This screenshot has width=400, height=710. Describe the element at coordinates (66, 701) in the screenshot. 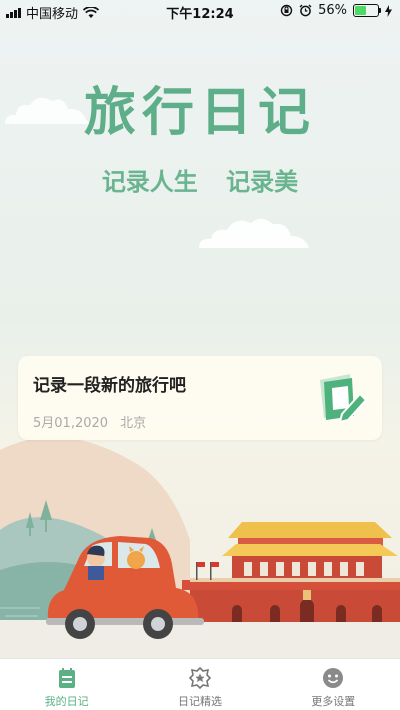

I see `tab-label: 我的日记` at that location.